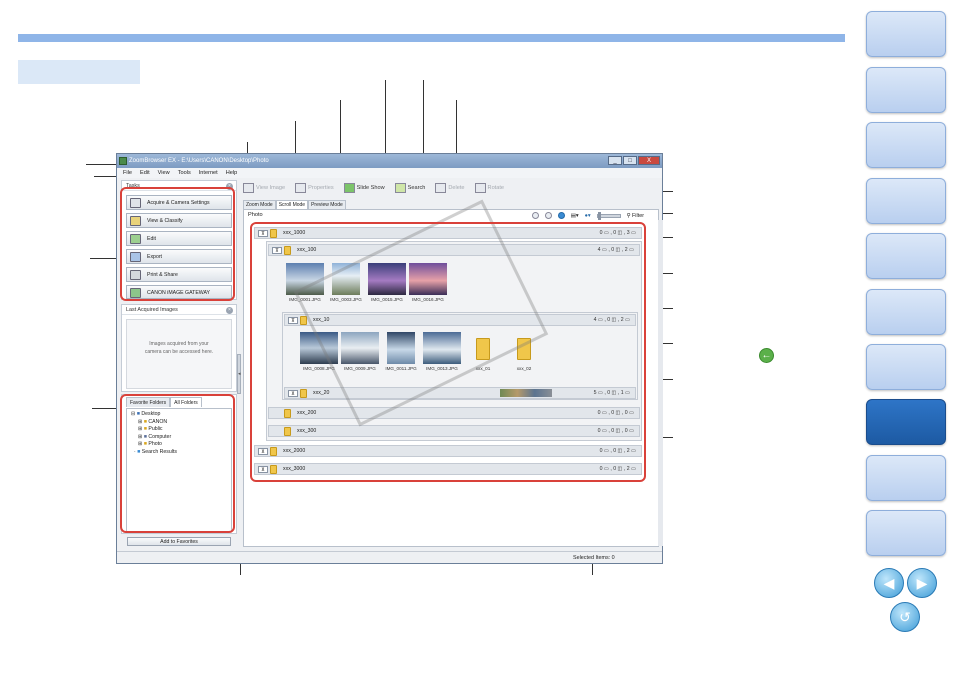  I want to click on menu-edit: Edit, so click(145, 173).